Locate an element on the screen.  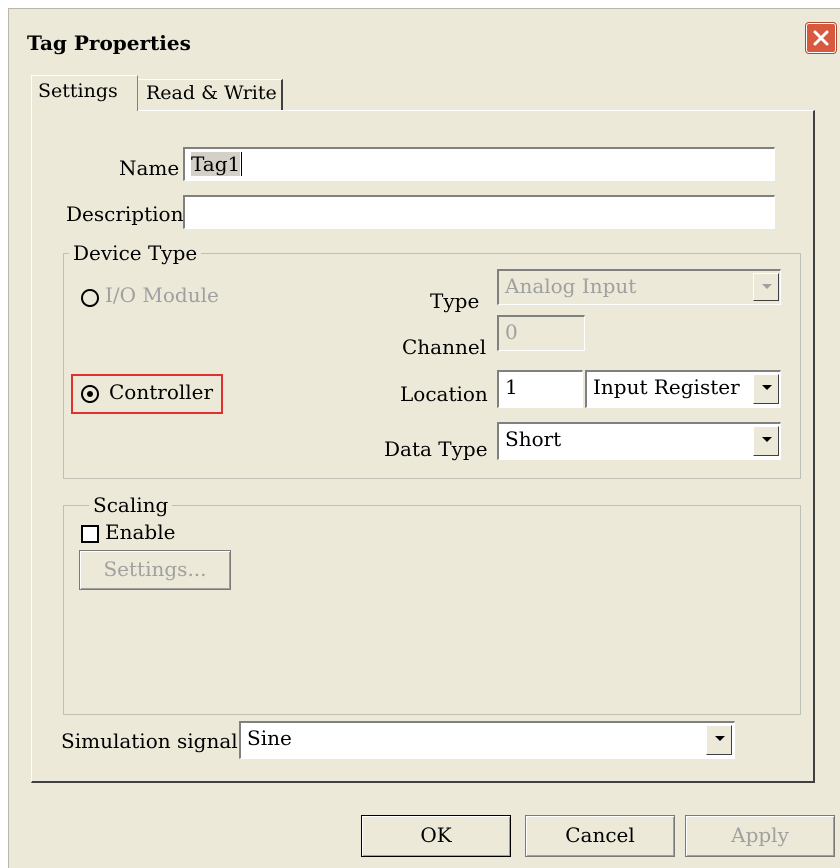
type-dropdown-button is located at coordinates (766, 287).